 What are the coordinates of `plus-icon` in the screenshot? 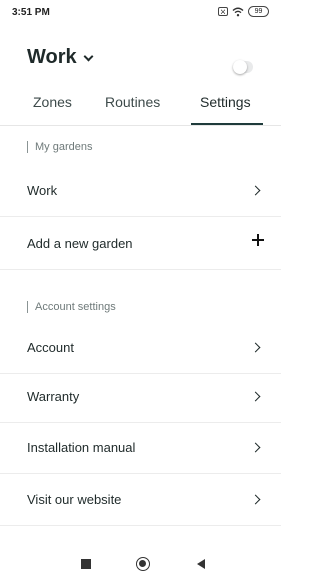 It's located at (258, 240).